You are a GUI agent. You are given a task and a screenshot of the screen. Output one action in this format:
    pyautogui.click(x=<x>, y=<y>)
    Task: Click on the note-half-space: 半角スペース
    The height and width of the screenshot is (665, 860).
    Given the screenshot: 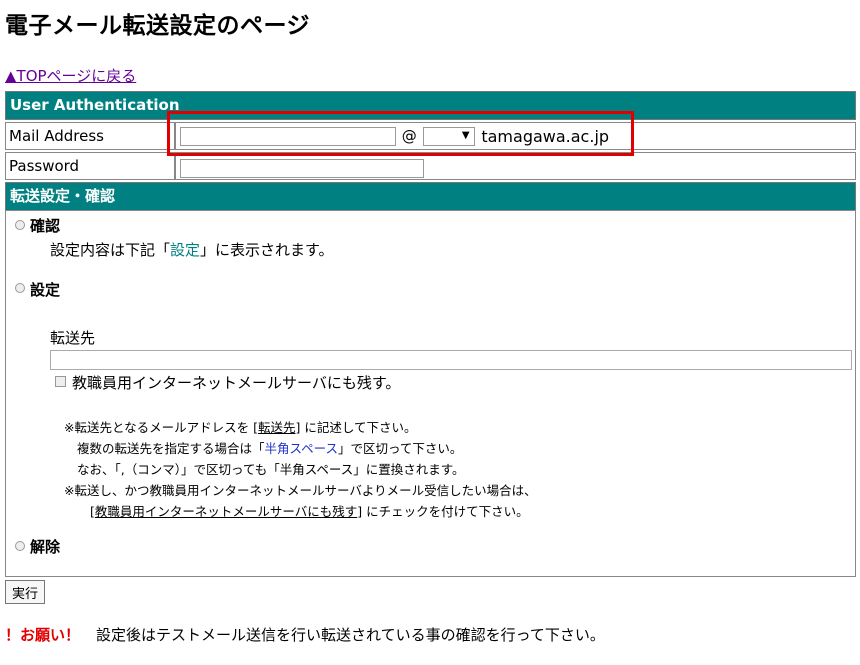 What is the action you would take?
    pyautogui.click(x=301, y=448)
    